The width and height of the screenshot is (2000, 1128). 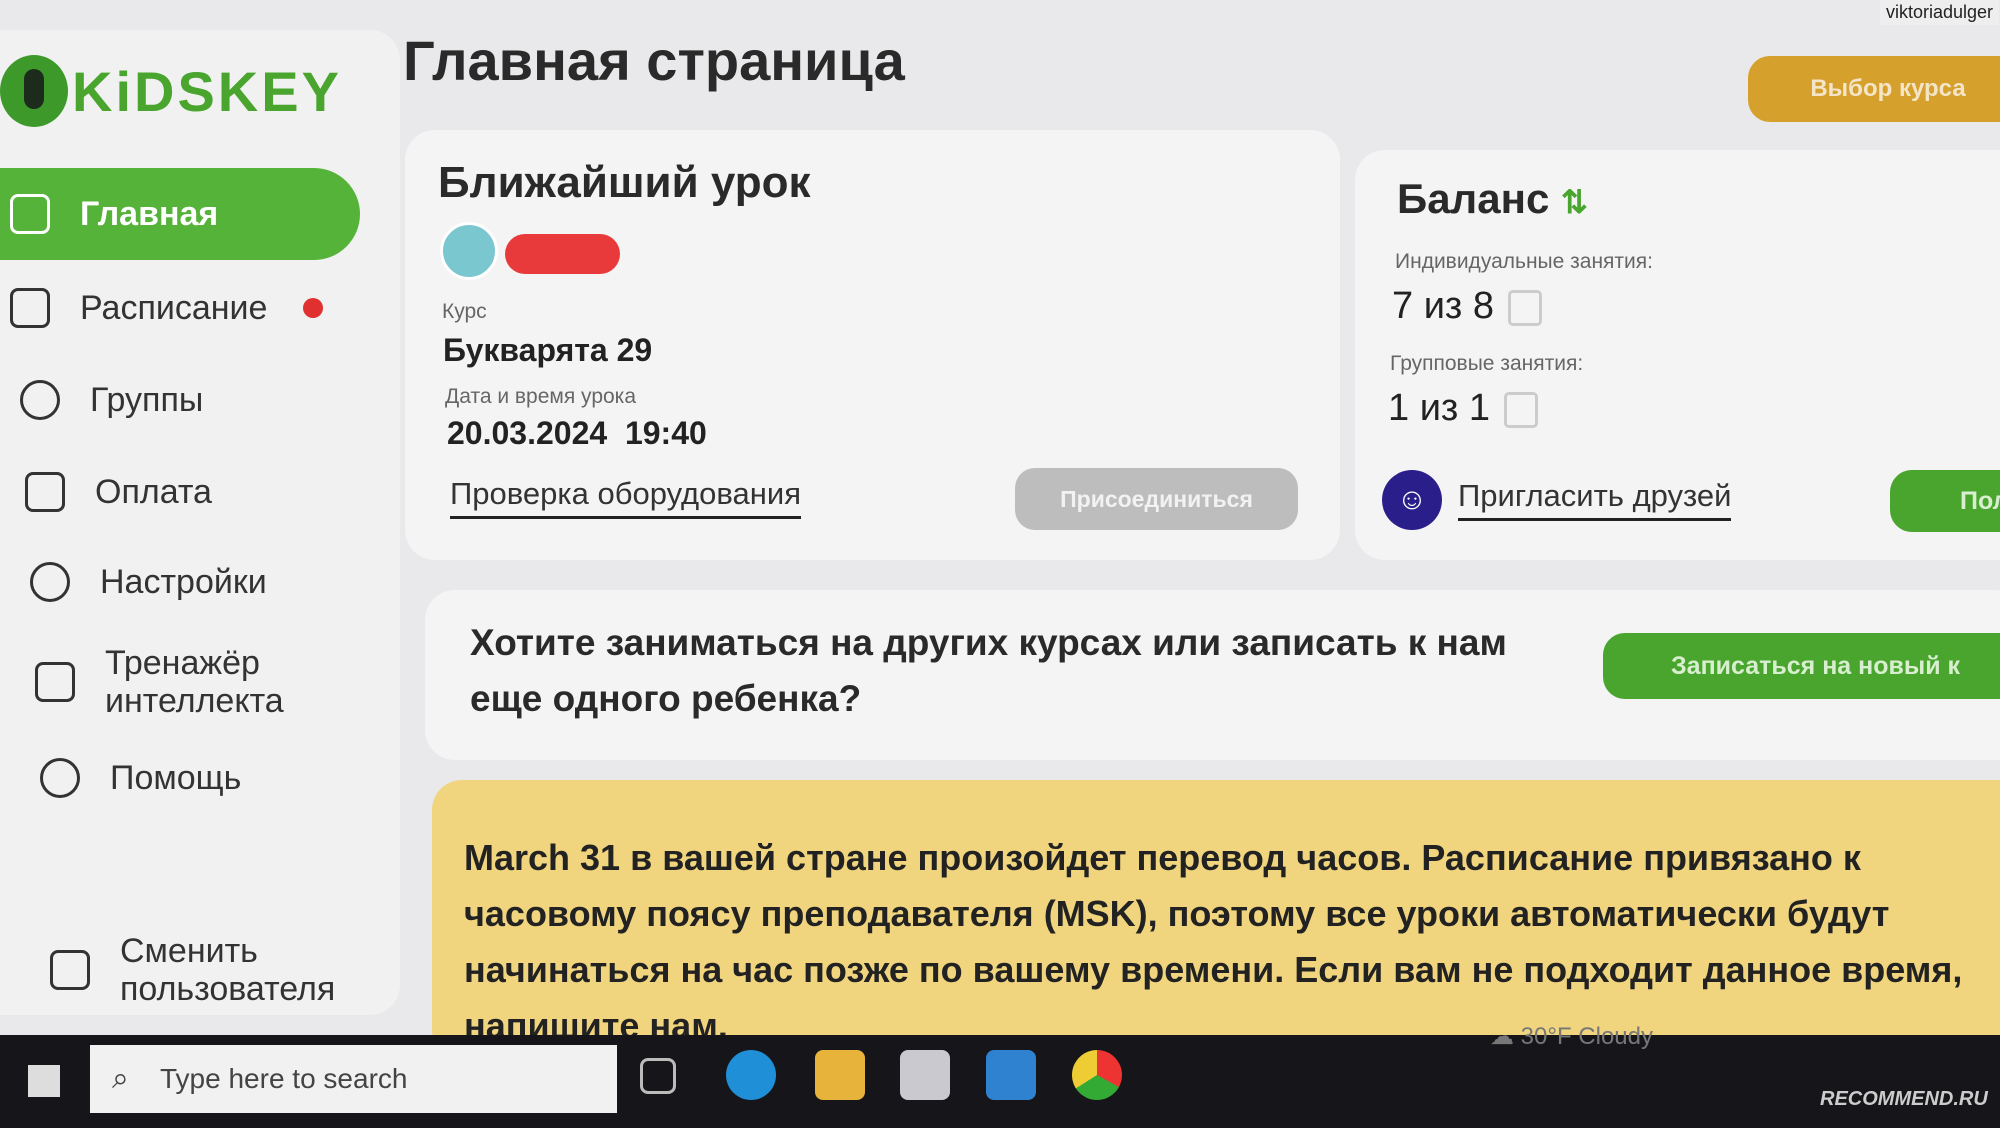 What do you see at coordinates (194, 682) in the screenshot?
I see `sidebar-item-label: Тренажёр интеллекта` at bounding box center [194, 682].